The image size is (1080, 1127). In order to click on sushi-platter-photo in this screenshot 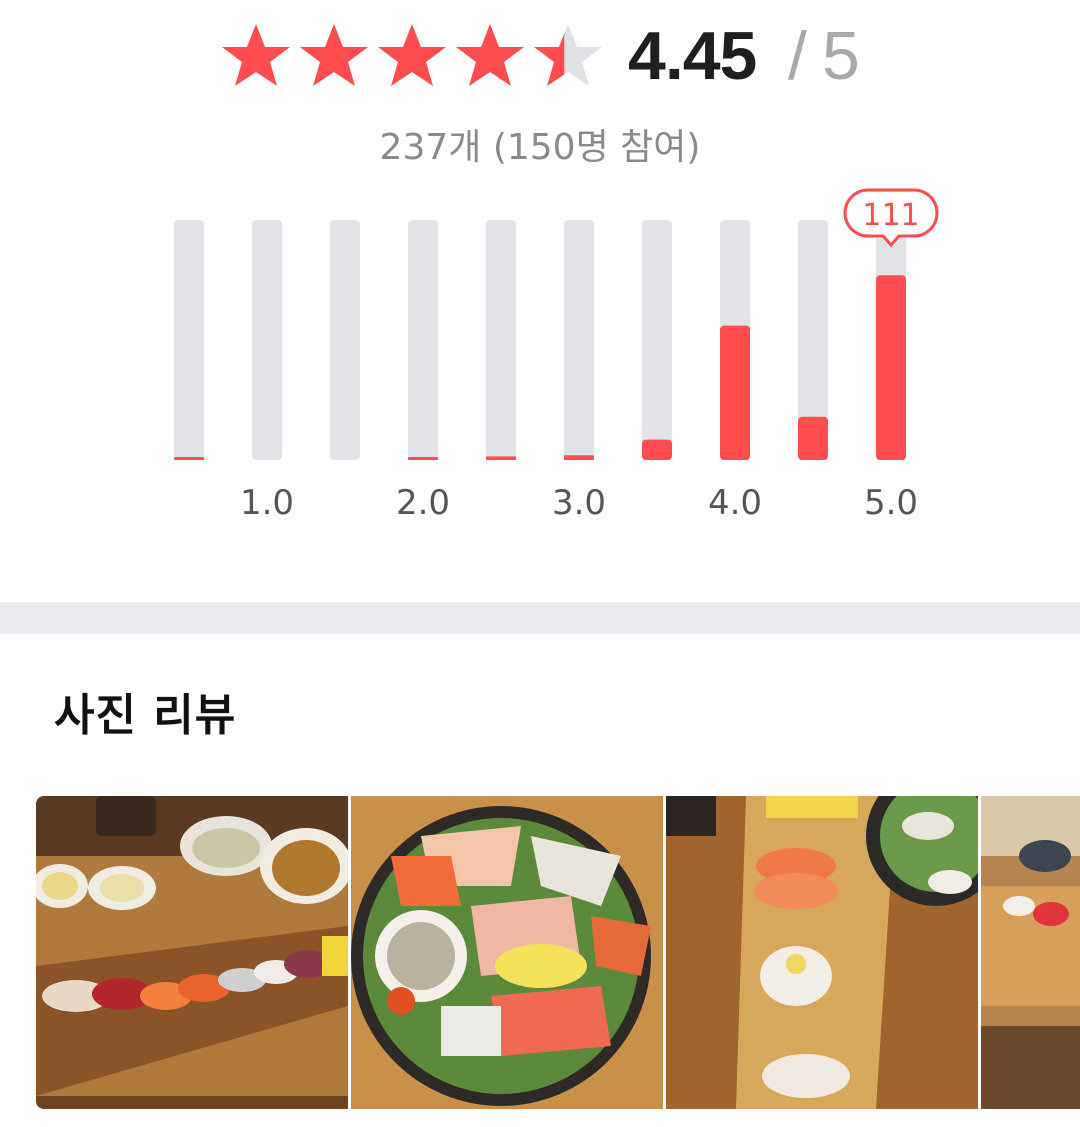, I will do `click(192, 952)`.